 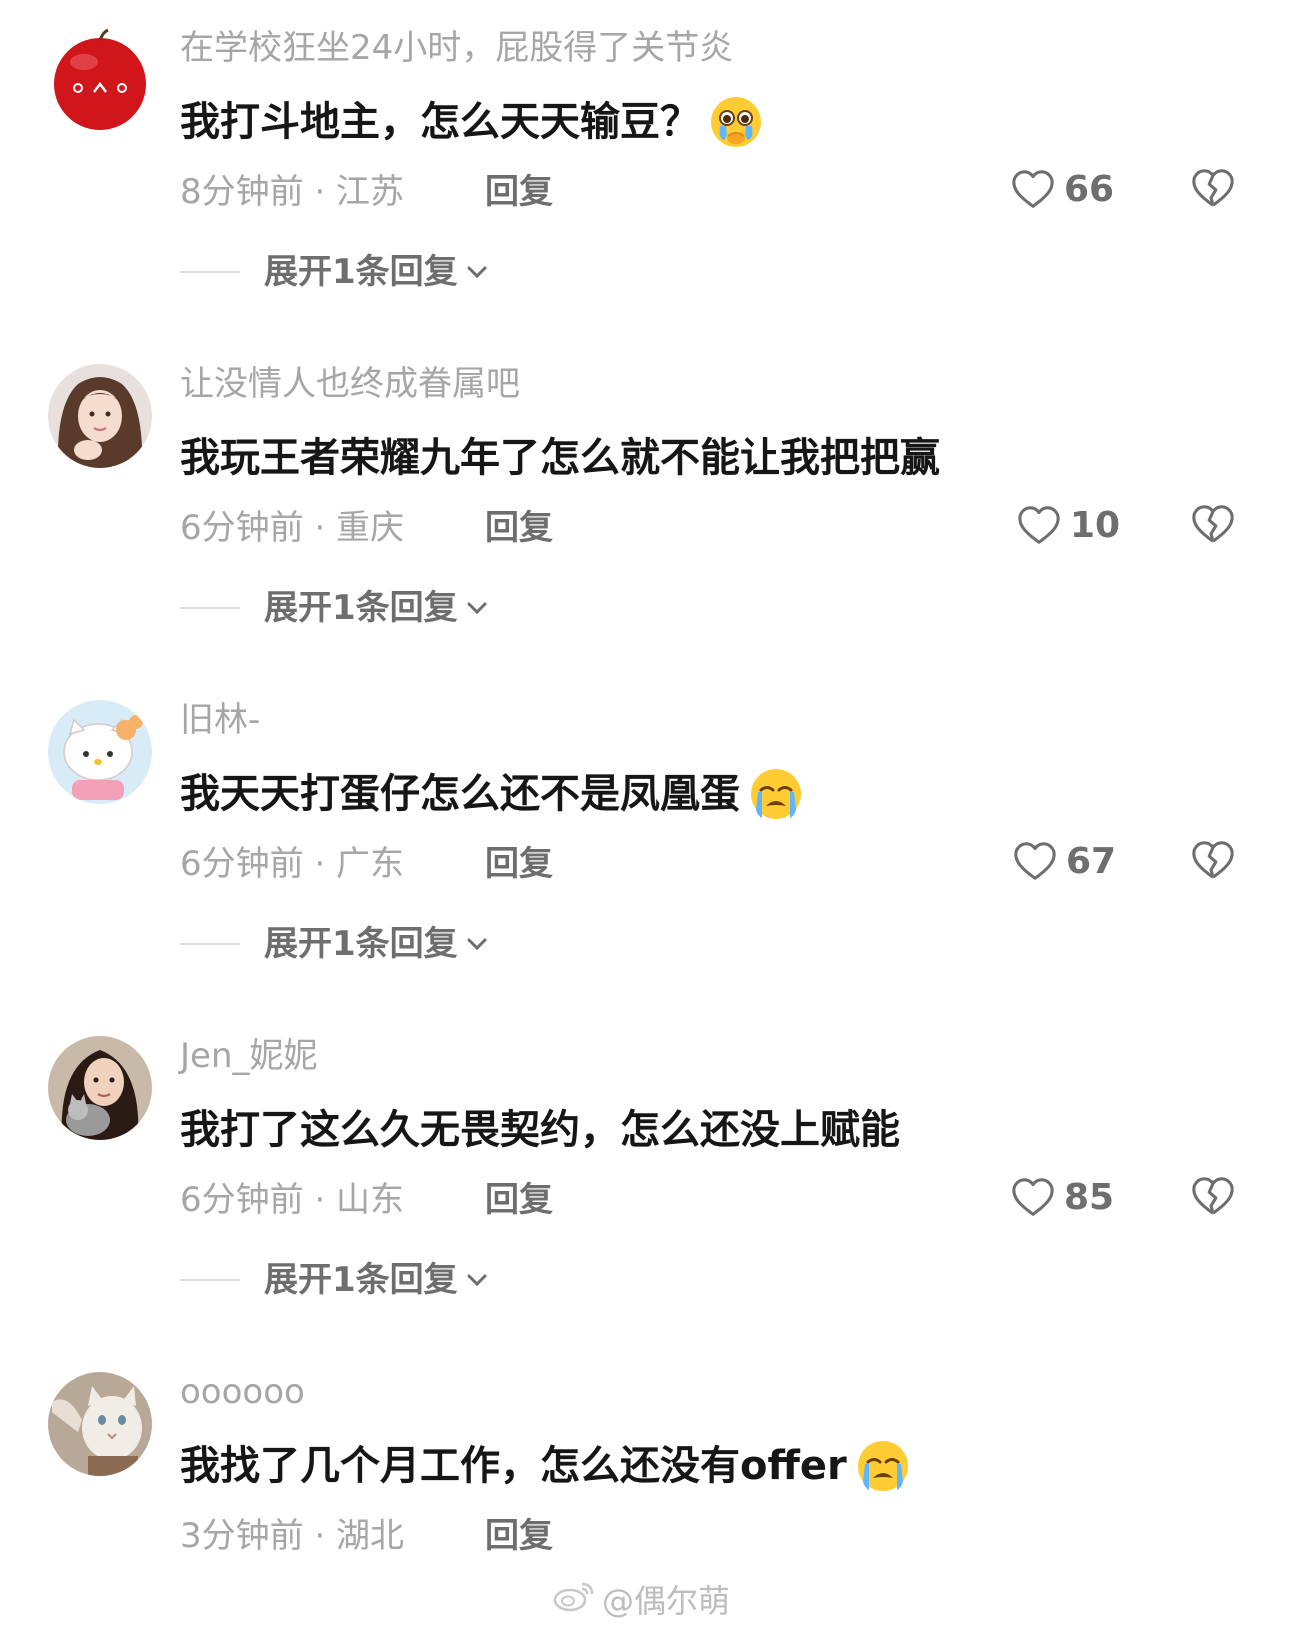 I want to click on comment-meta: 6分钟前 · 山东, so click(x=292, y=1200).